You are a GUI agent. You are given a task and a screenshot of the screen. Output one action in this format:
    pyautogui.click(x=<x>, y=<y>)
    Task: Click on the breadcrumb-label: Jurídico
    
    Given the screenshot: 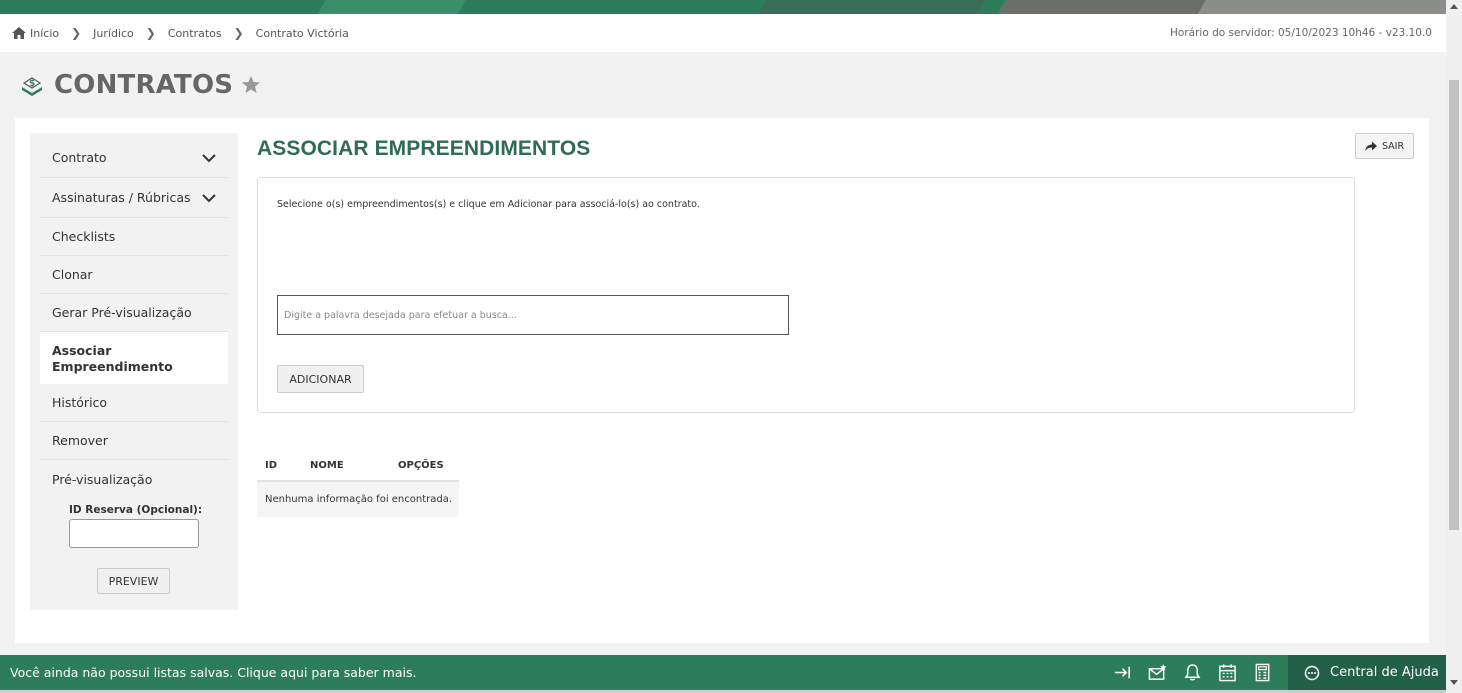 What is the action you would take?
    pyautogui.click(x=113, y=33)
    